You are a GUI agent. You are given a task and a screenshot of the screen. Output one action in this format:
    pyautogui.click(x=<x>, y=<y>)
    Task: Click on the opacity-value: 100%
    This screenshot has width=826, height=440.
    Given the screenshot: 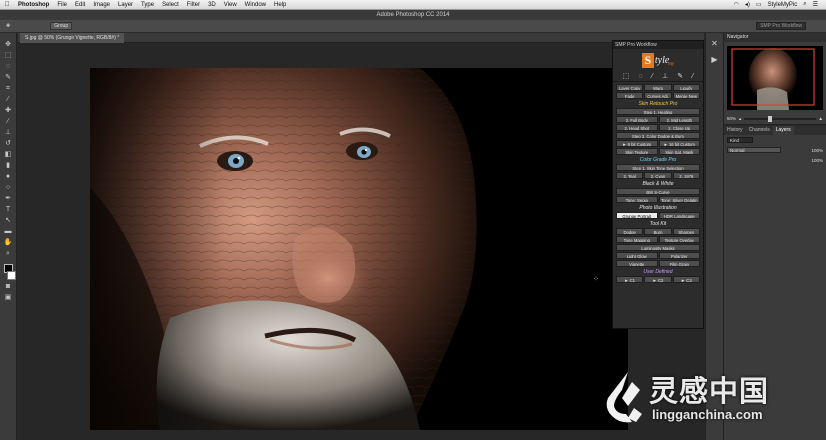 What is the action you would take?
    pyautogui.click(x=817, y=150)
    